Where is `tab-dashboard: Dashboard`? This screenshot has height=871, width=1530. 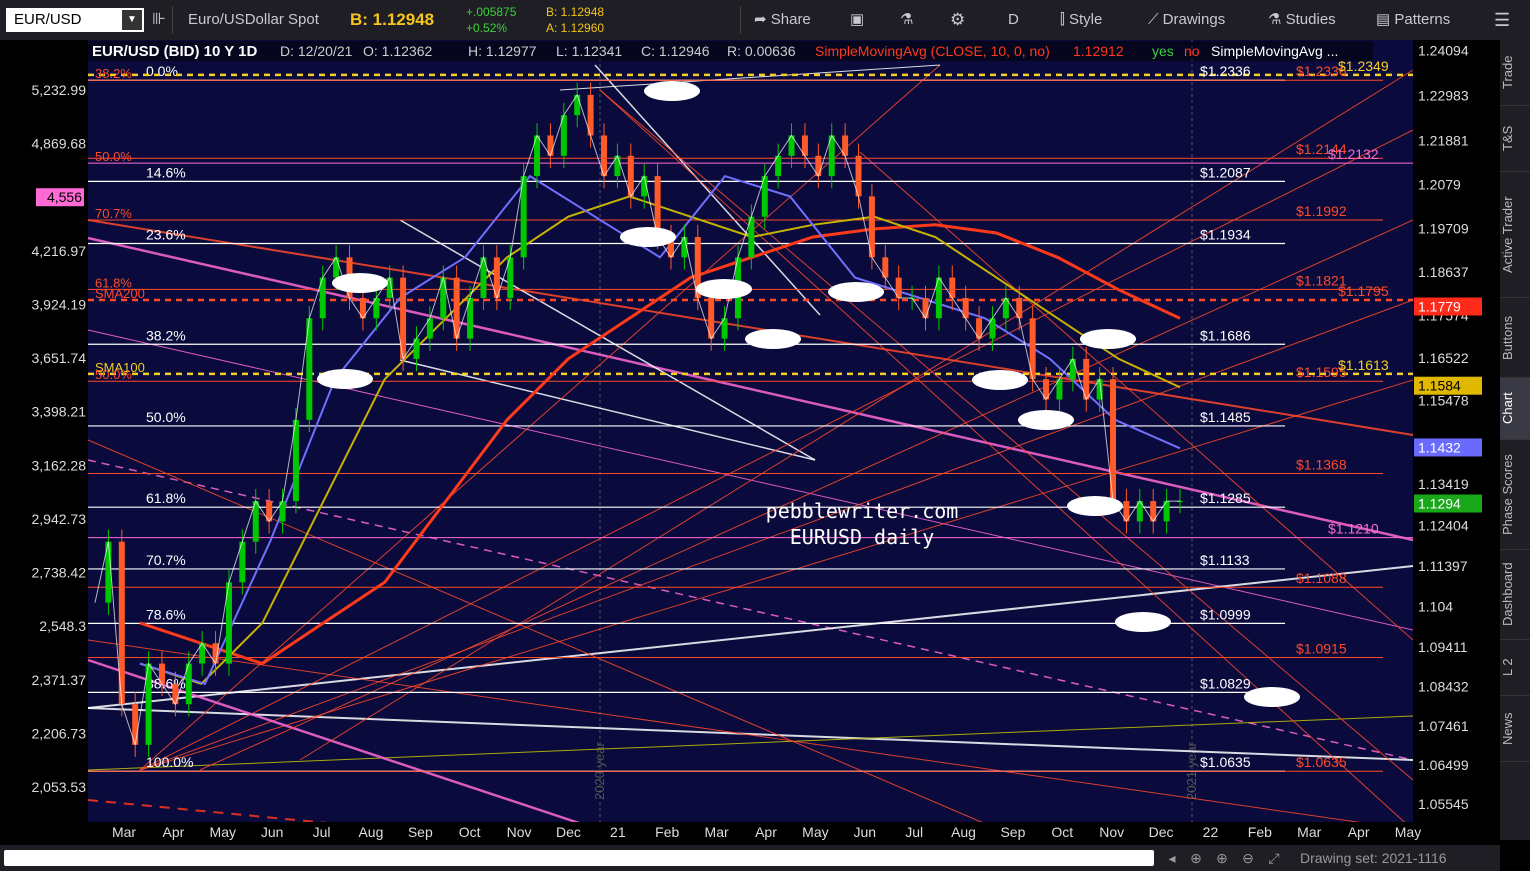 tab-dashboard: Dashboard is located at coordinates (1515, 595).